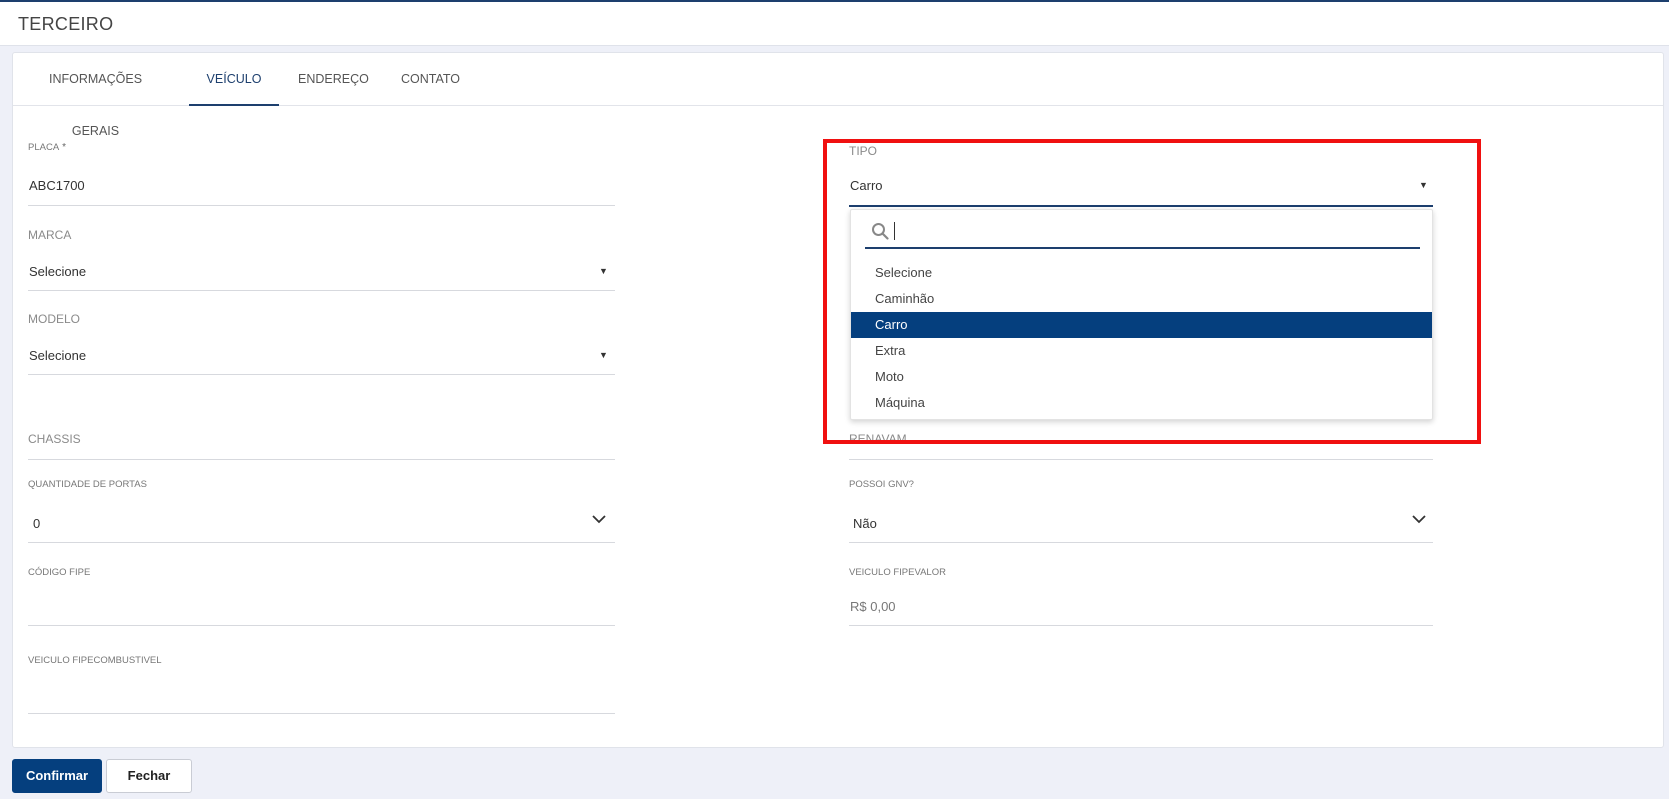 This screenshot has width=1669, height=799. Describe the element at coordinates (873, 606) in the screenshot. I see `fipevalor-value: R$ 0,00` at that location.